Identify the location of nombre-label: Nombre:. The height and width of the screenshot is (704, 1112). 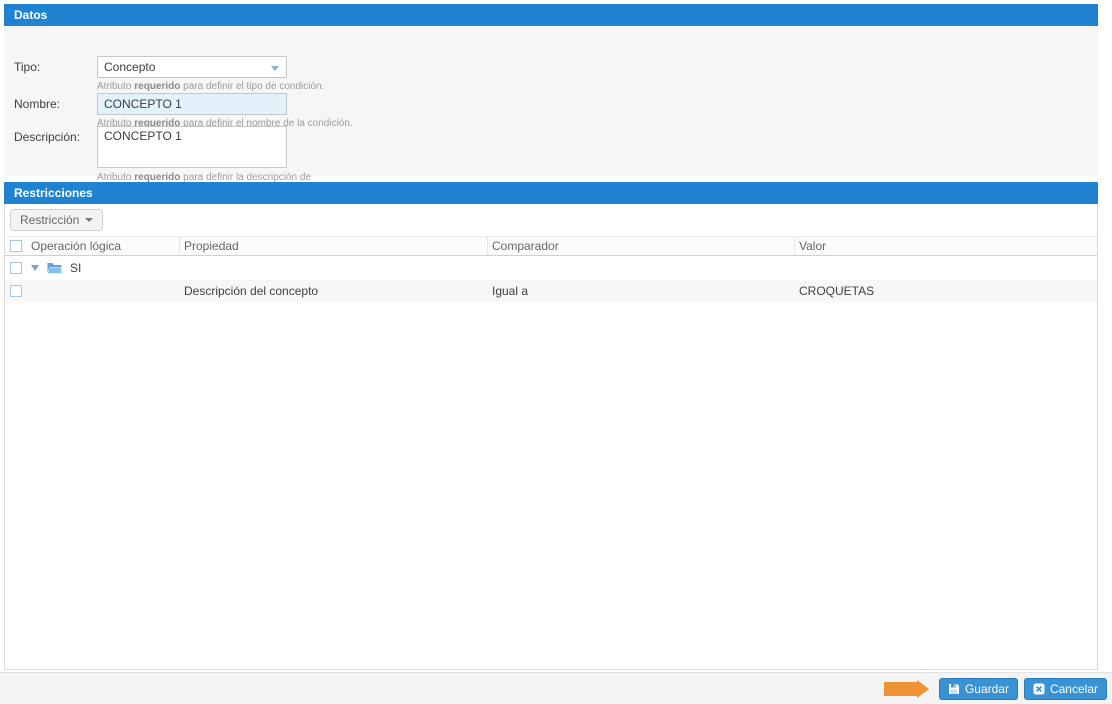
(37, 104).